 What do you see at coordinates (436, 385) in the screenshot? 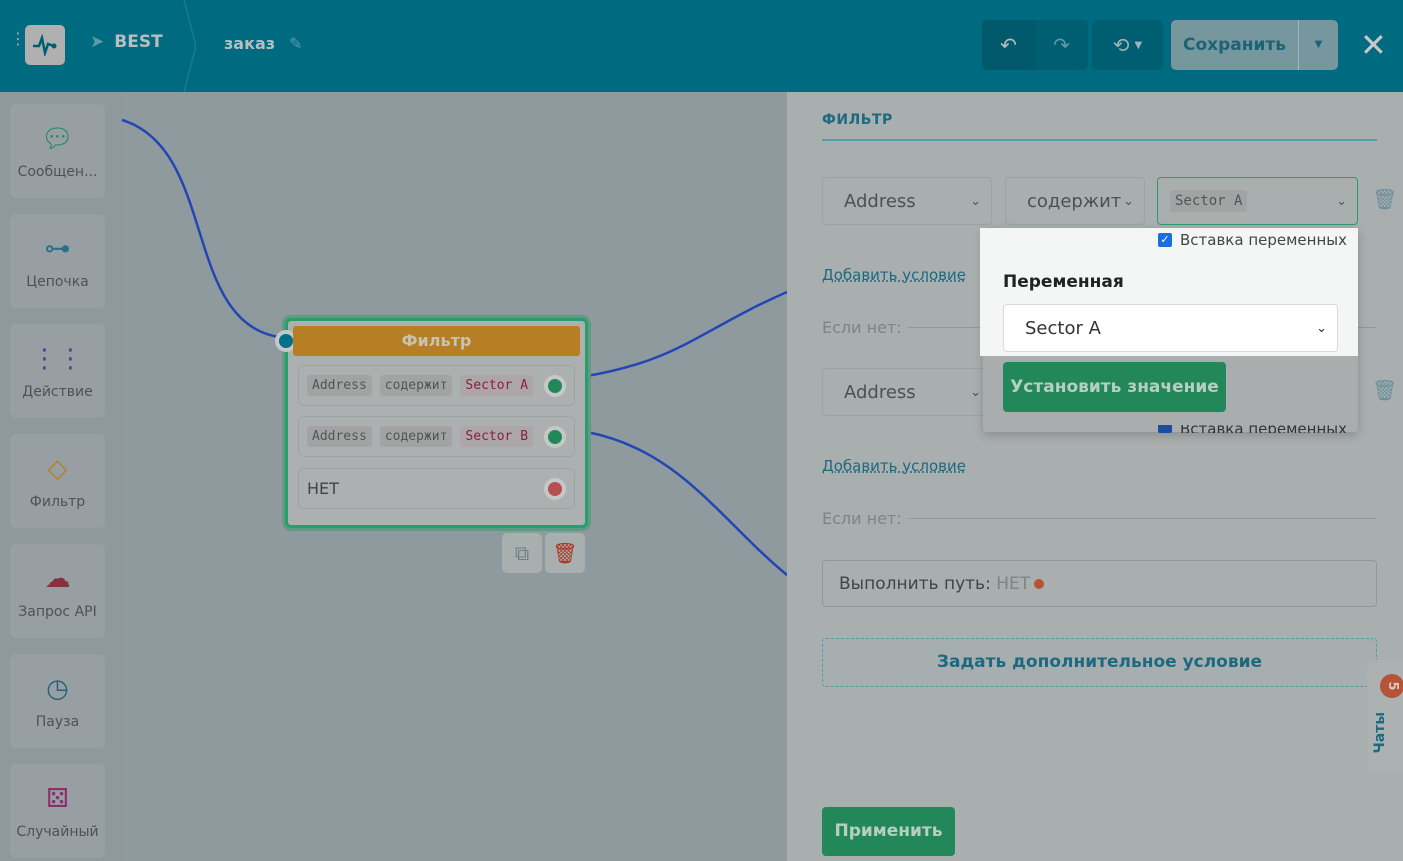
I see `node-condition-row: Address содержит Sector A` at bounding box center [436, 385].